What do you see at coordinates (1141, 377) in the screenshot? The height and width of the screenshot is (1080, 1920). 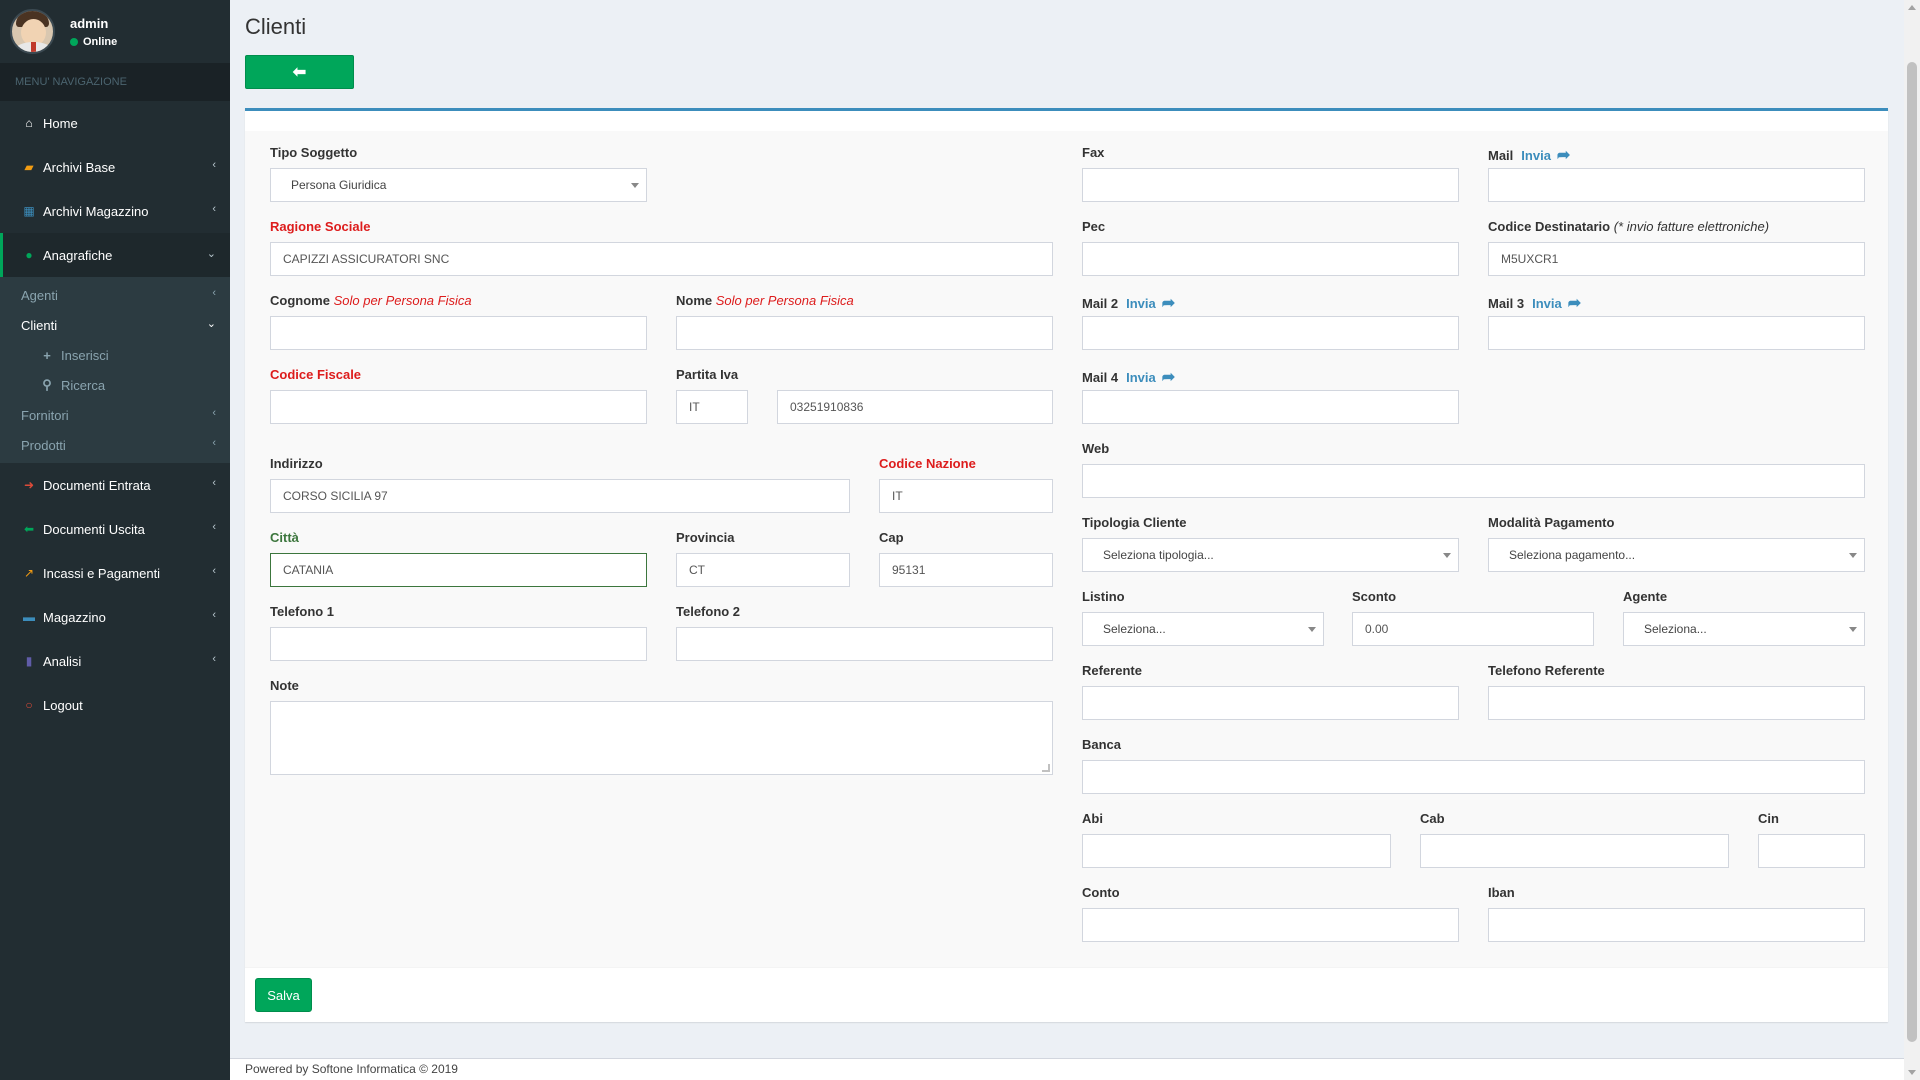 I see `mail4-invia-link: Invia` at bounding box center [1141, 377].